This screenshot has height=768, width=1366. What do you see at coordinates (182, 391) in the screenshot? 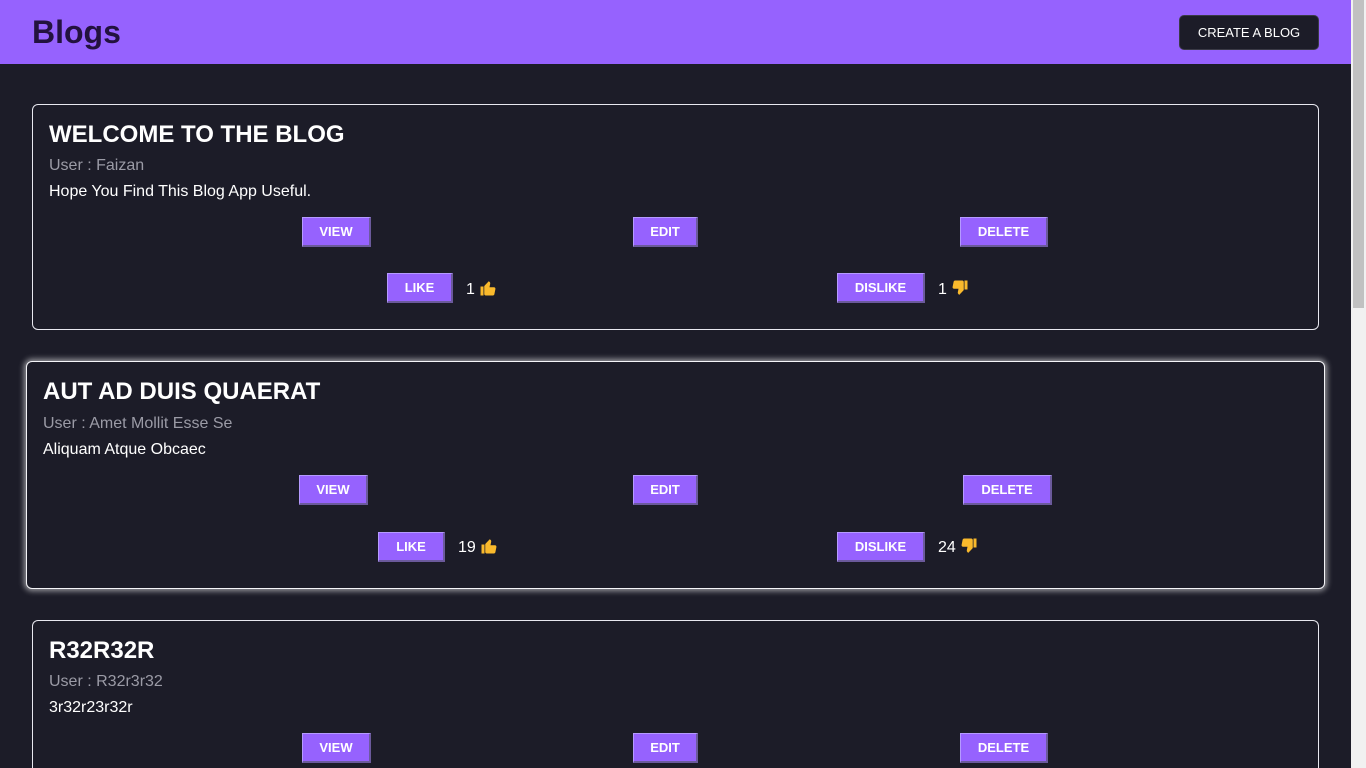
I see `blog-title: AUT AD DUIS QUAERAT` at bounding box center [182, 391].